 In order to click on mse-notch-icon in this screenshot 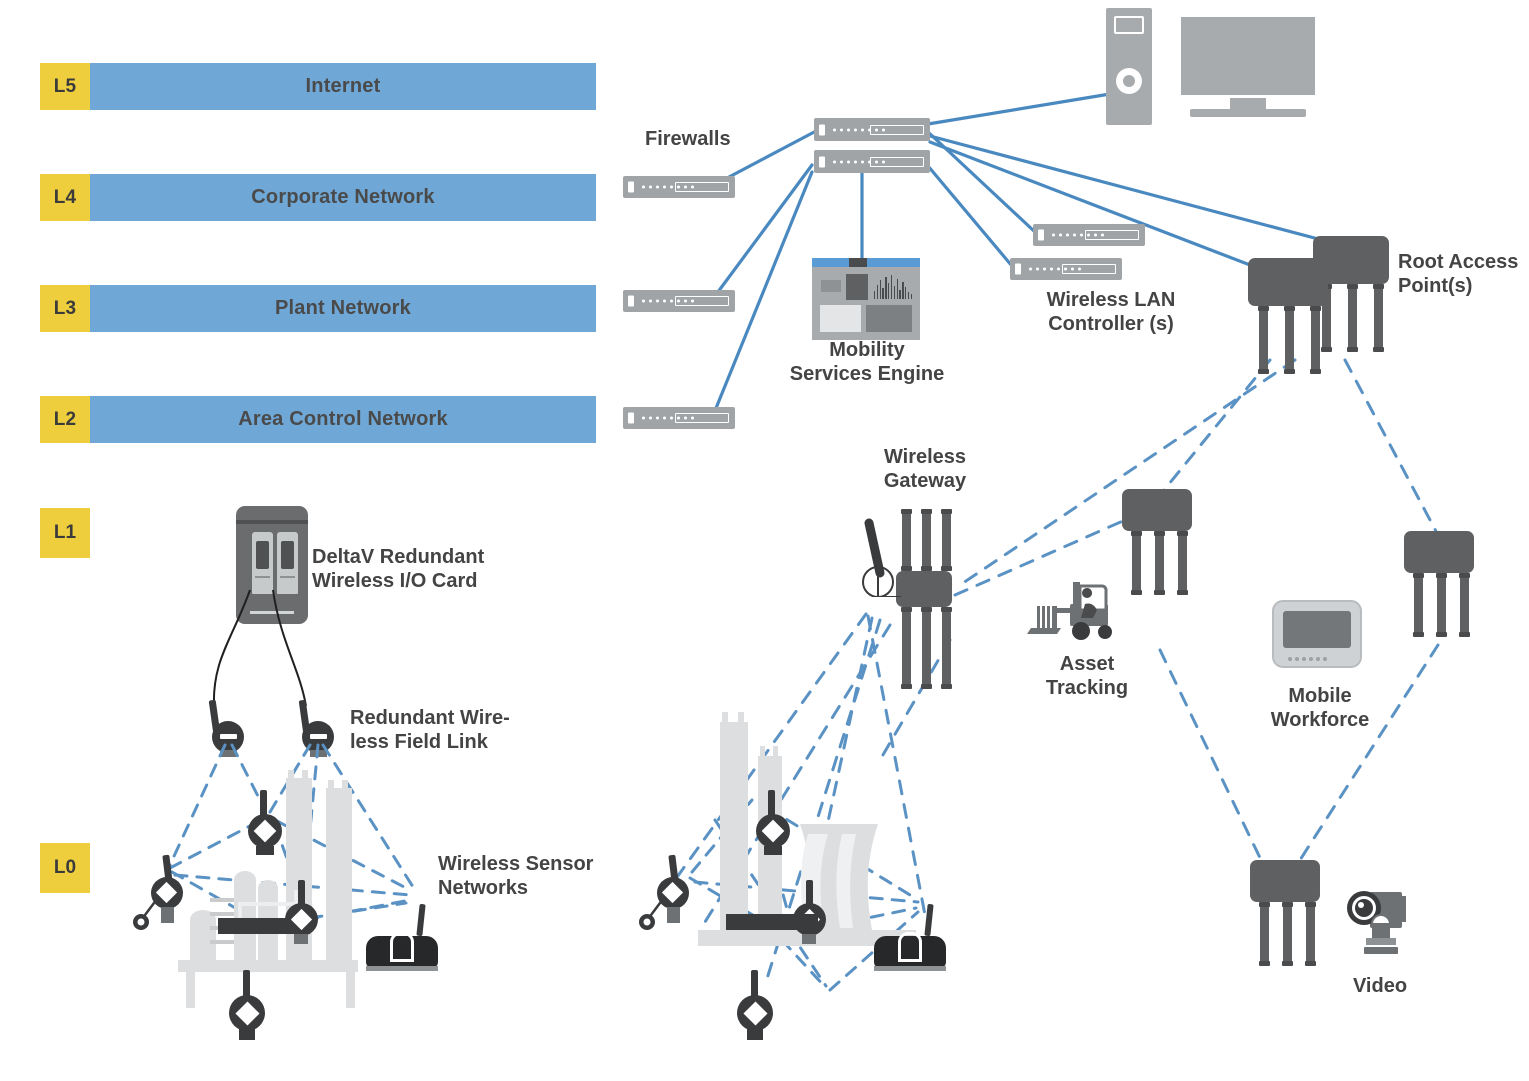, I will do `click(857, 262)`.